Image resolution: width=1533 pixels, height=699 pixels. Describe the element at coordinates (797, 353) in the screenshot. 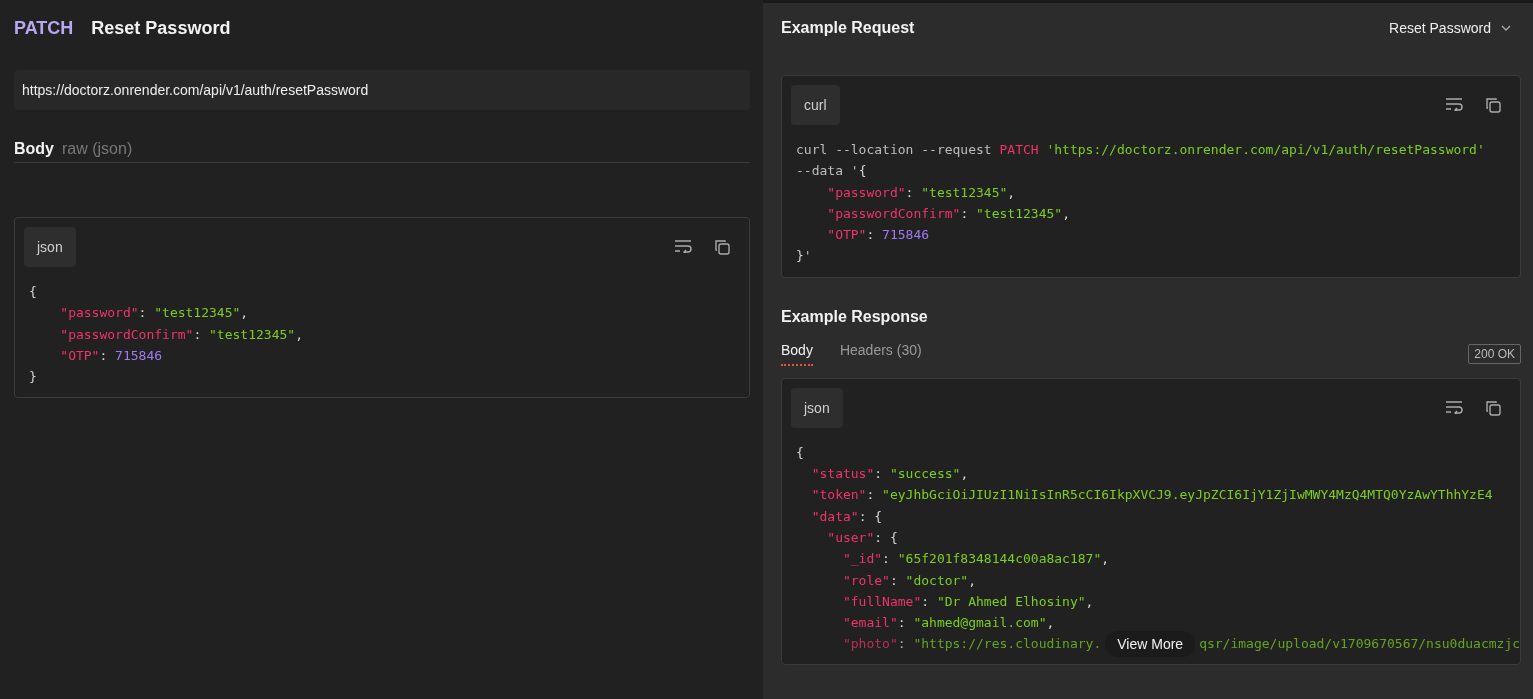

I see `response-tab: Body` at that location.